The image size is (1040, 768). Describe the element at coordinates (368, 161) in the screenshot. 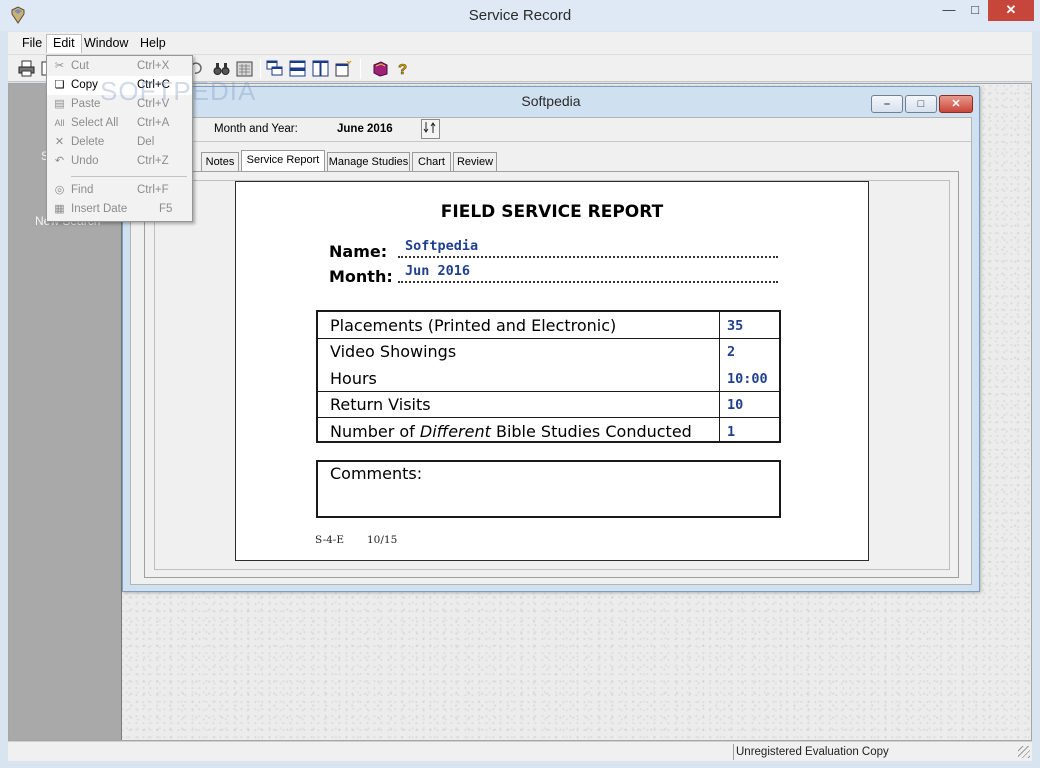

I see `tab-manage-studies: Manage Studies` at that location.